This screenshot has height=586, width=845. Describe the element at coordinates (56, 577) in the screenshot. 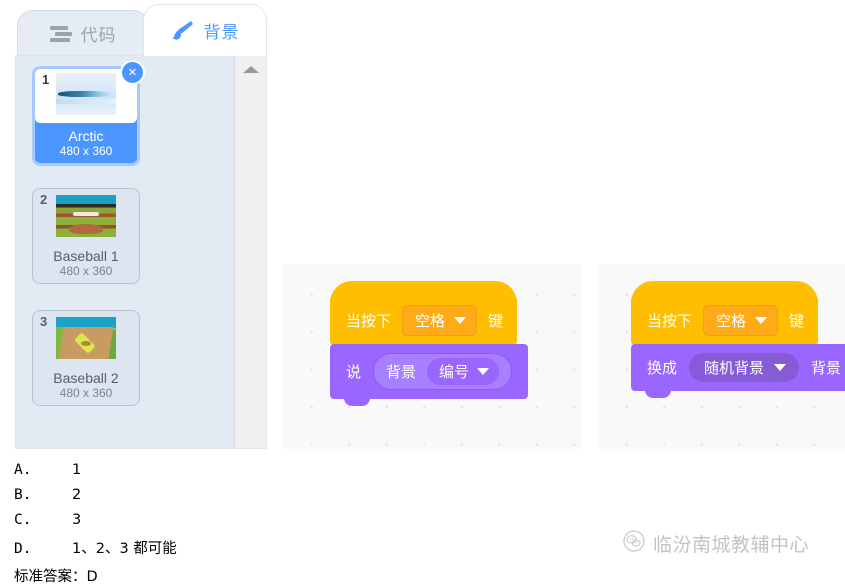

I see `standard-answer: 标准答案：D` at that location.